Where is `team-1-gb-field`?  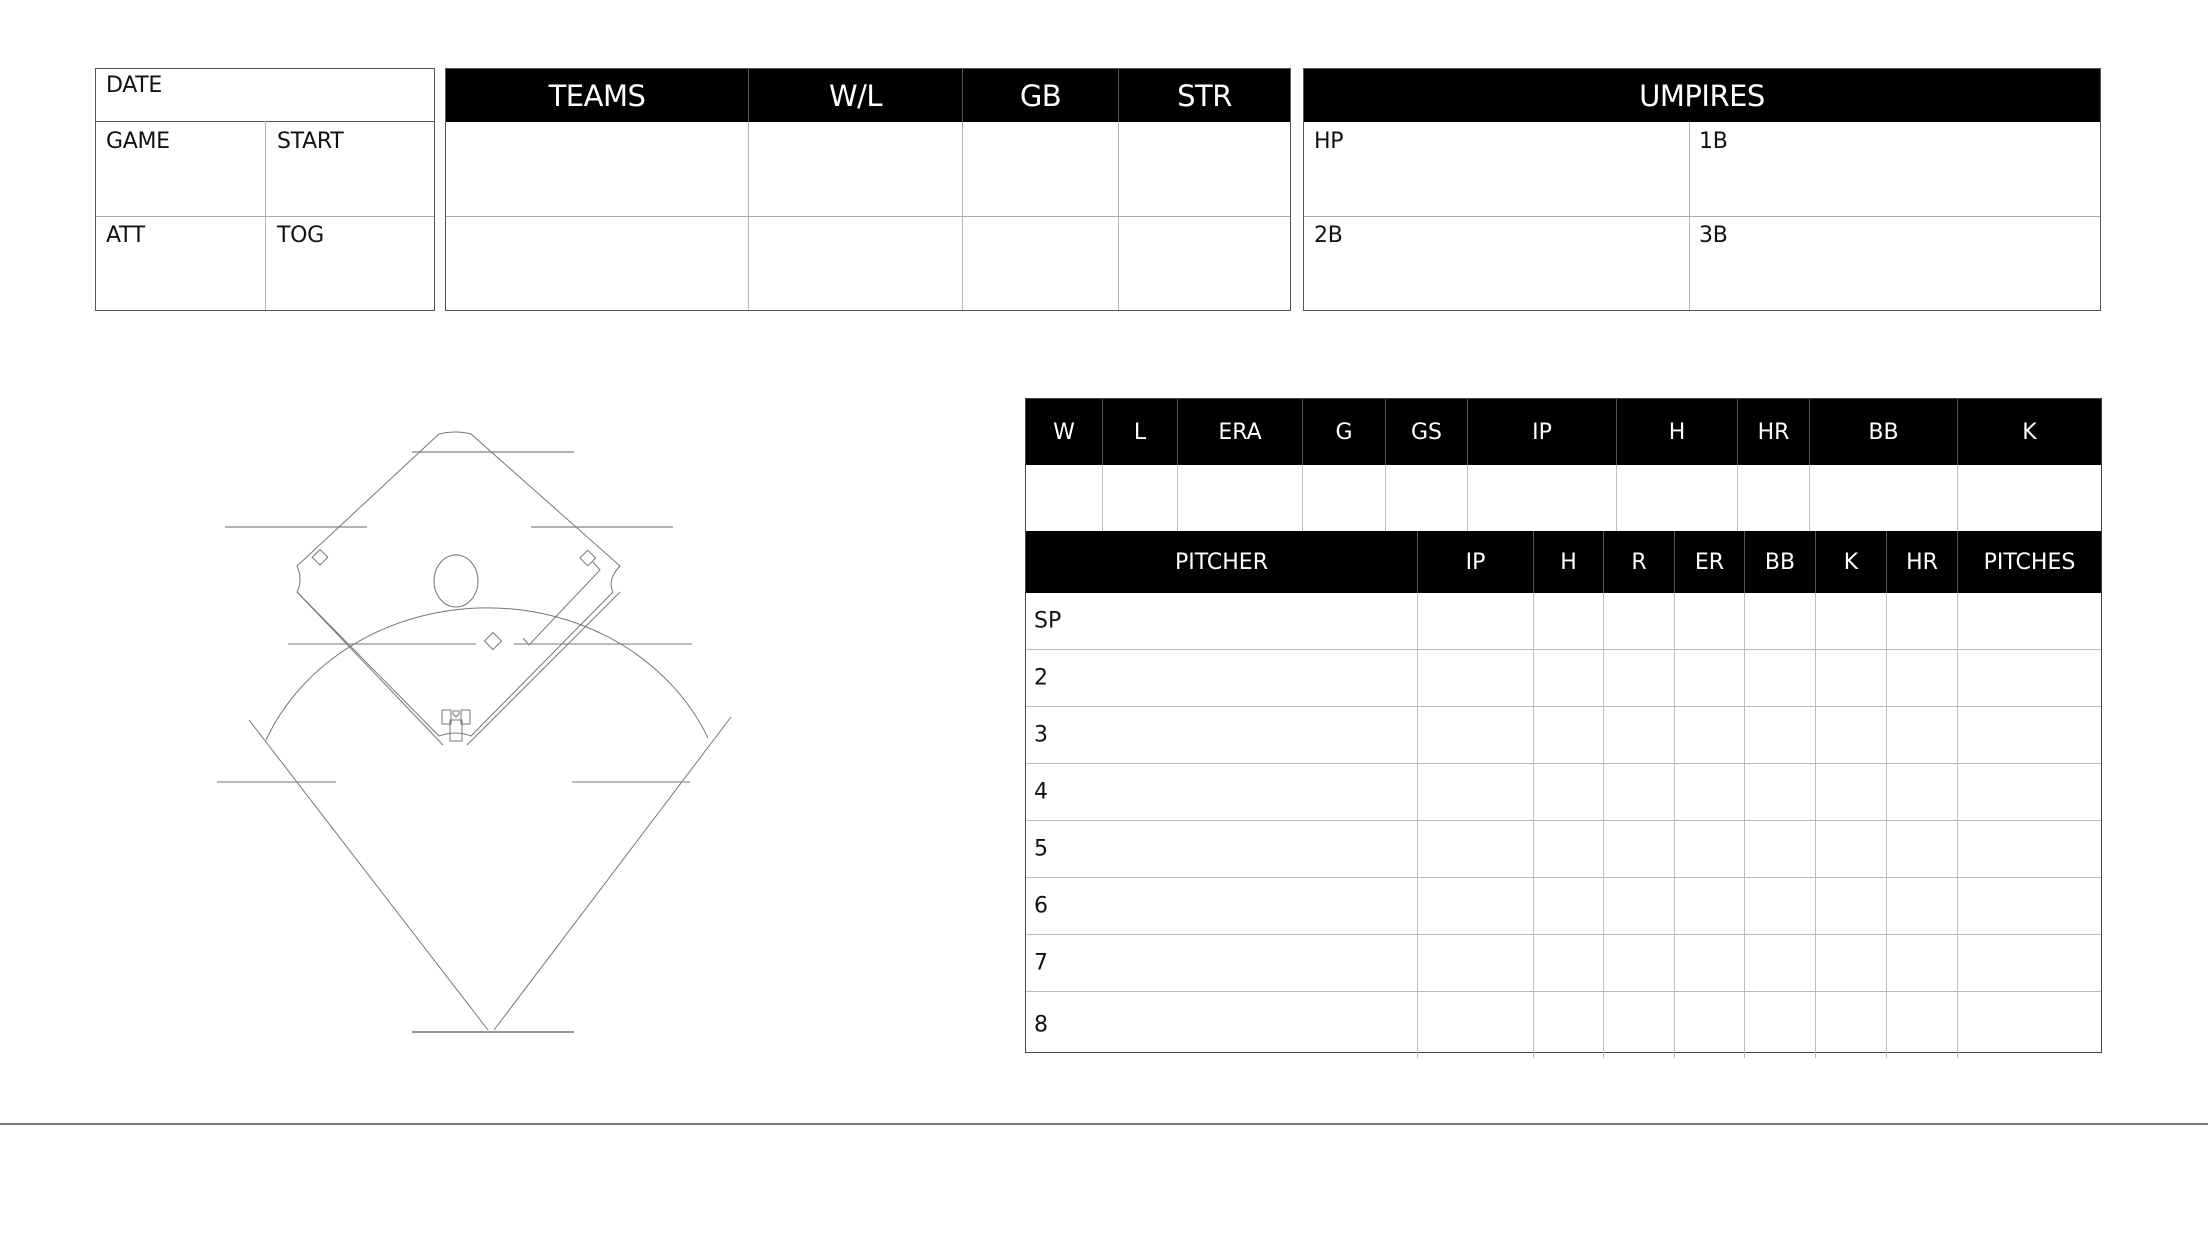
team-1-gb-field is located at coordinates (1040, 169).